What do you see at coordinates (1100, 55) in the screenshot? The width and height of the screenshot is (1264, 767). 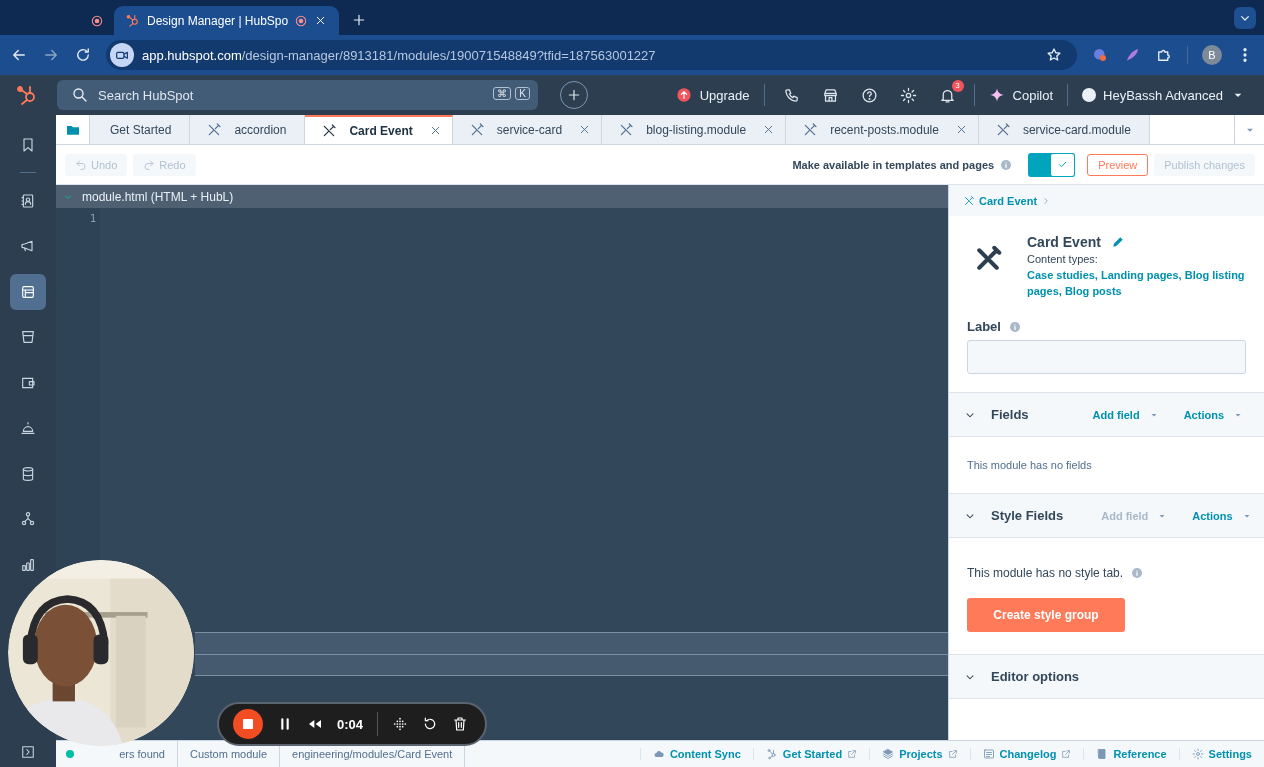 I see `extension-icon` at bounding box center [1100, 55].